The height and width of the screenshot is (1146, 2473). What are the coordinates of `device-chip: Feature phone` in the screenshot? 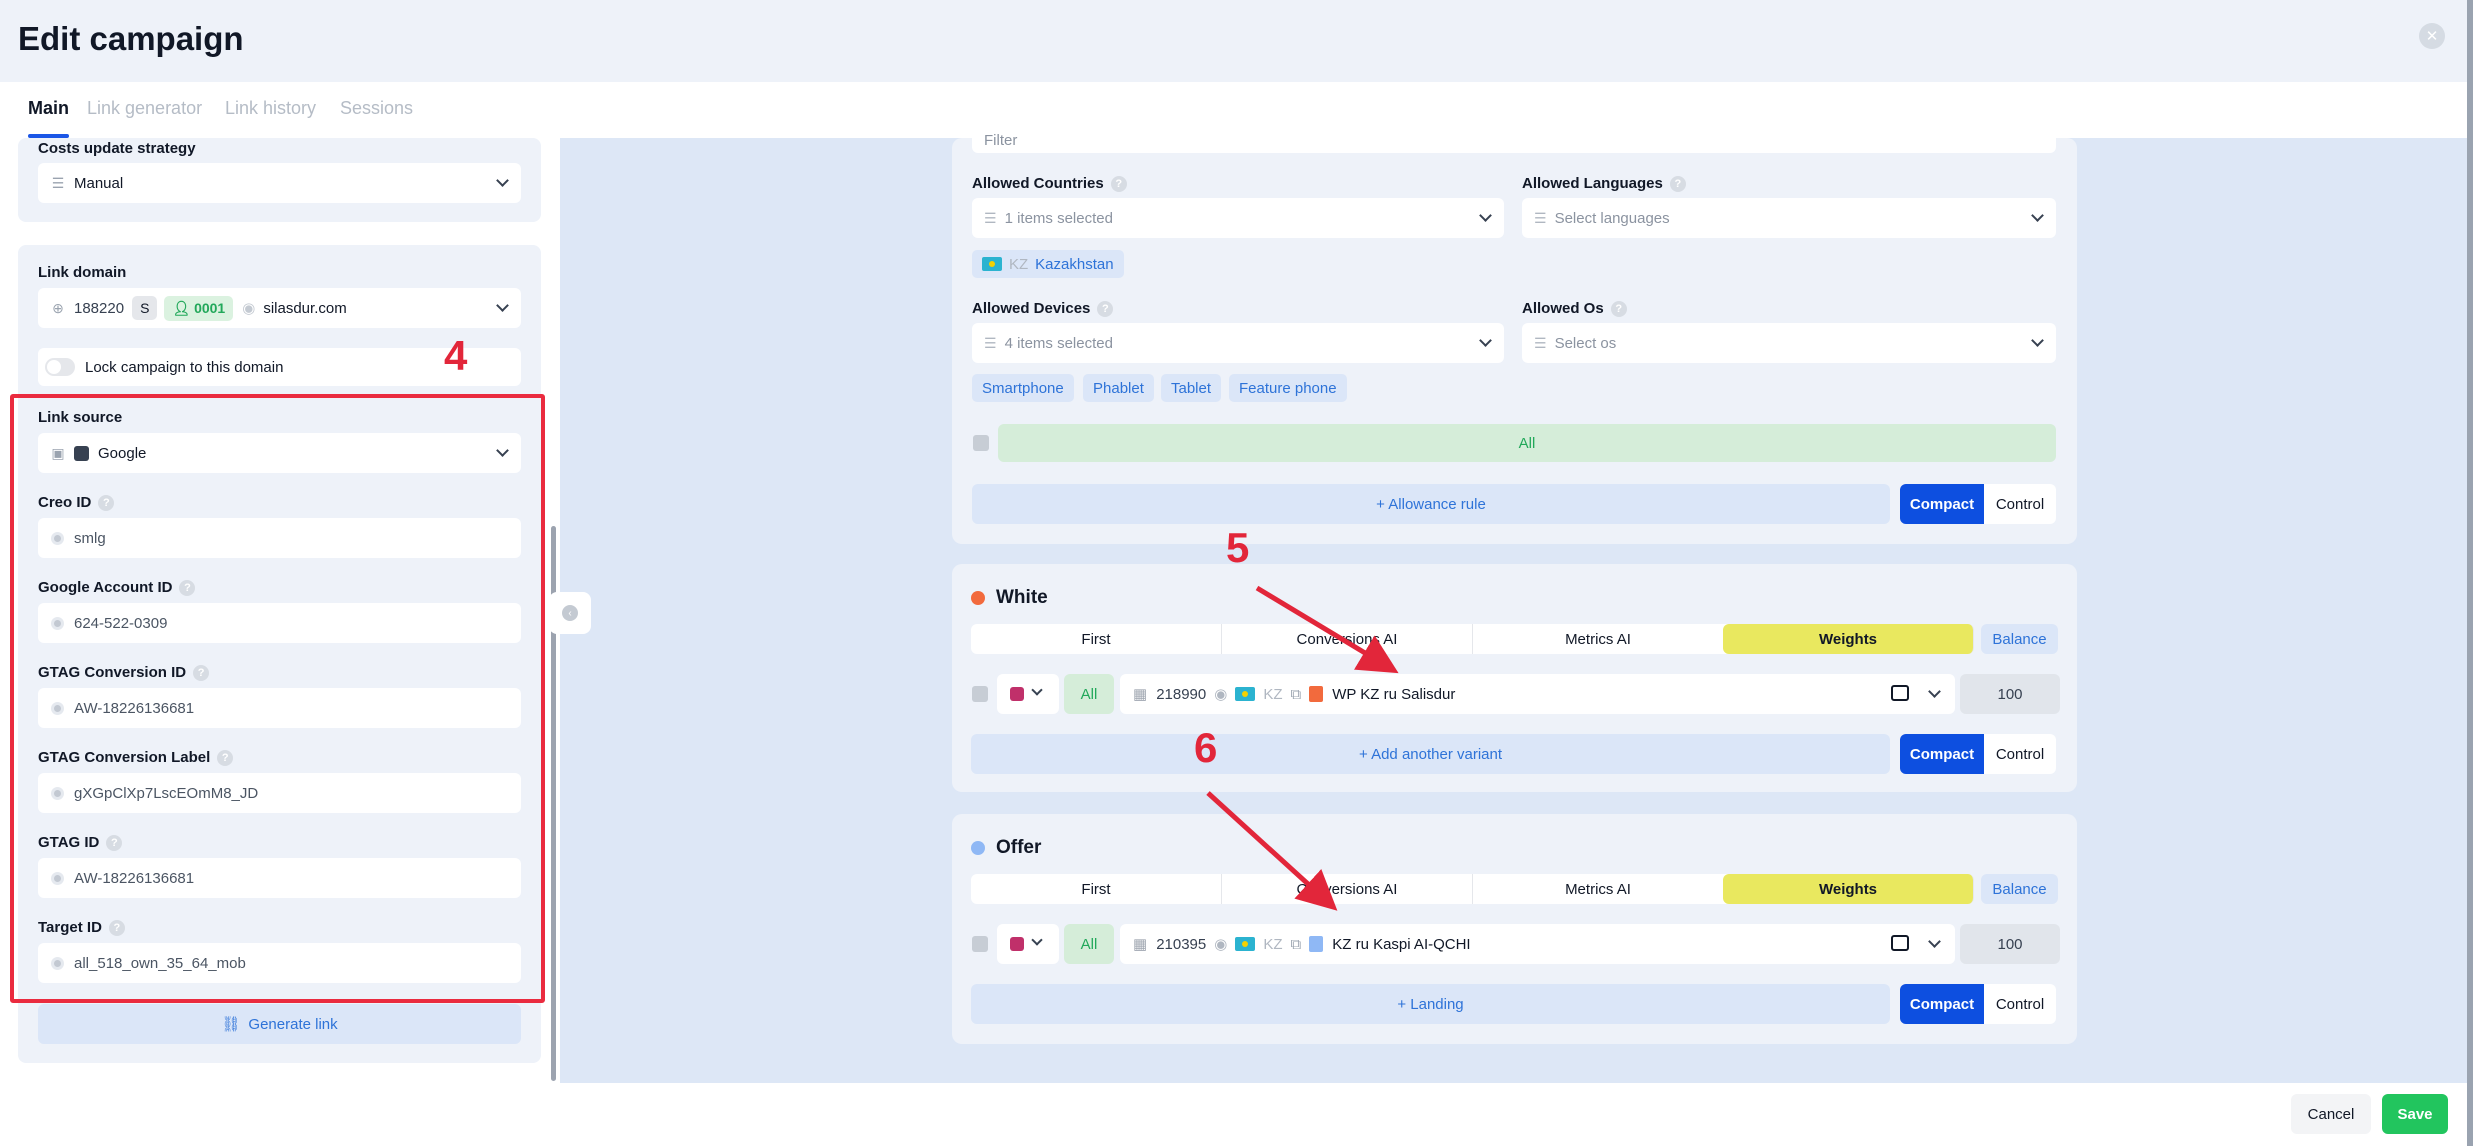 It's located at (1288, 388).